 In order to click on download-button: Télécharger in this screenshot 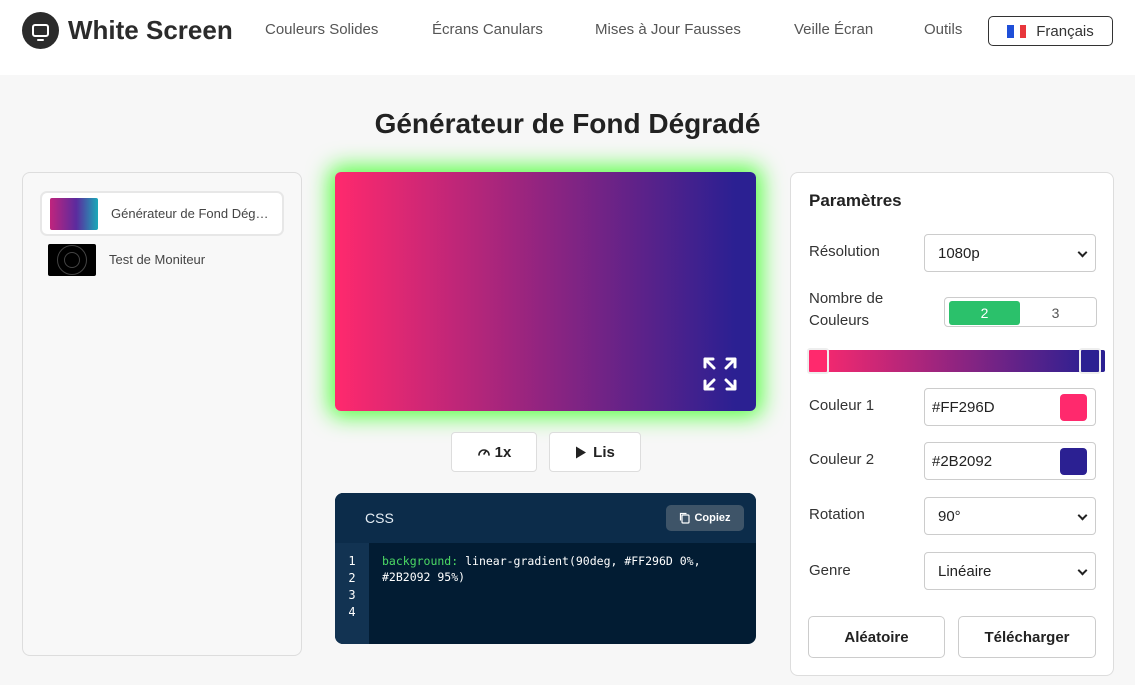, I will do `click(1027, 637)`.